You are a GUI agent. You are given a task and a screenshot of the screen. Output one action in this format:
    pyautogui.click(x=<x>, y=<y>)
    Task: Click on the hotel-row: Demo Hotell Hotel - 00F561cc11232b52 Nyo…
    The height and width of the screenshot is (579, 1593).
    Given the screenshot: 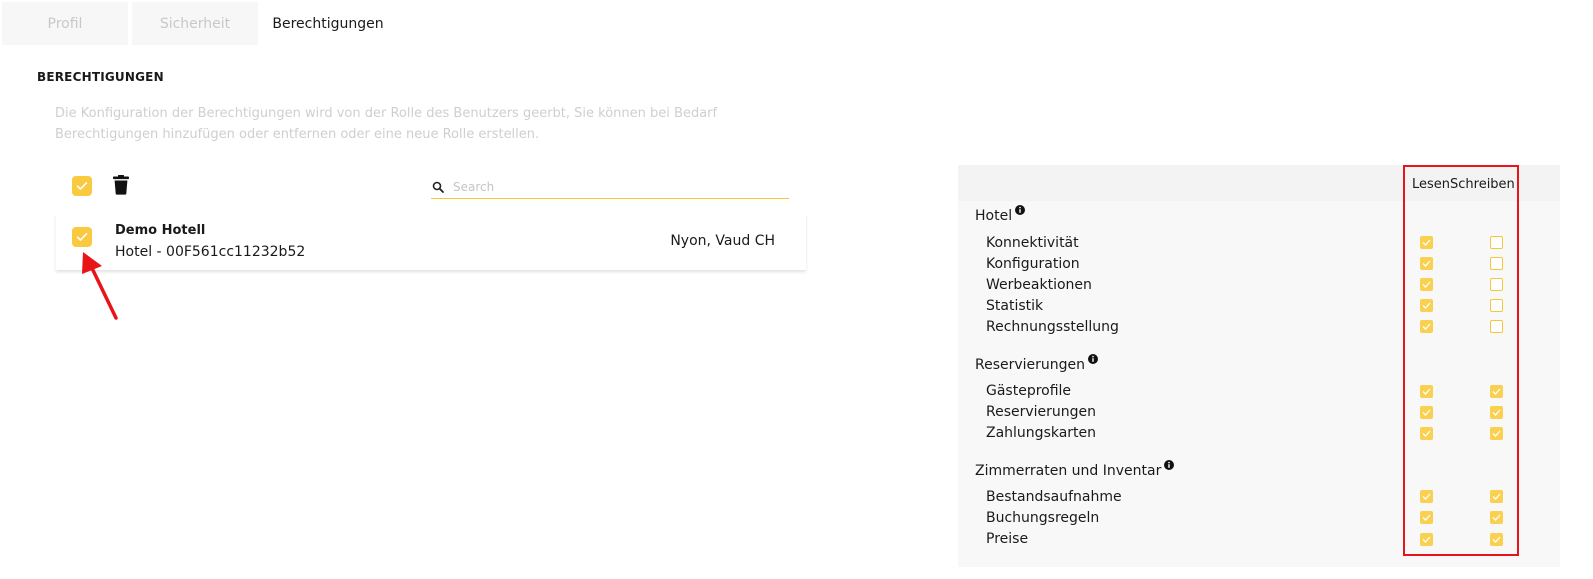 What is the action you would take?
    pyautogui.click(x=431, y=242)
    